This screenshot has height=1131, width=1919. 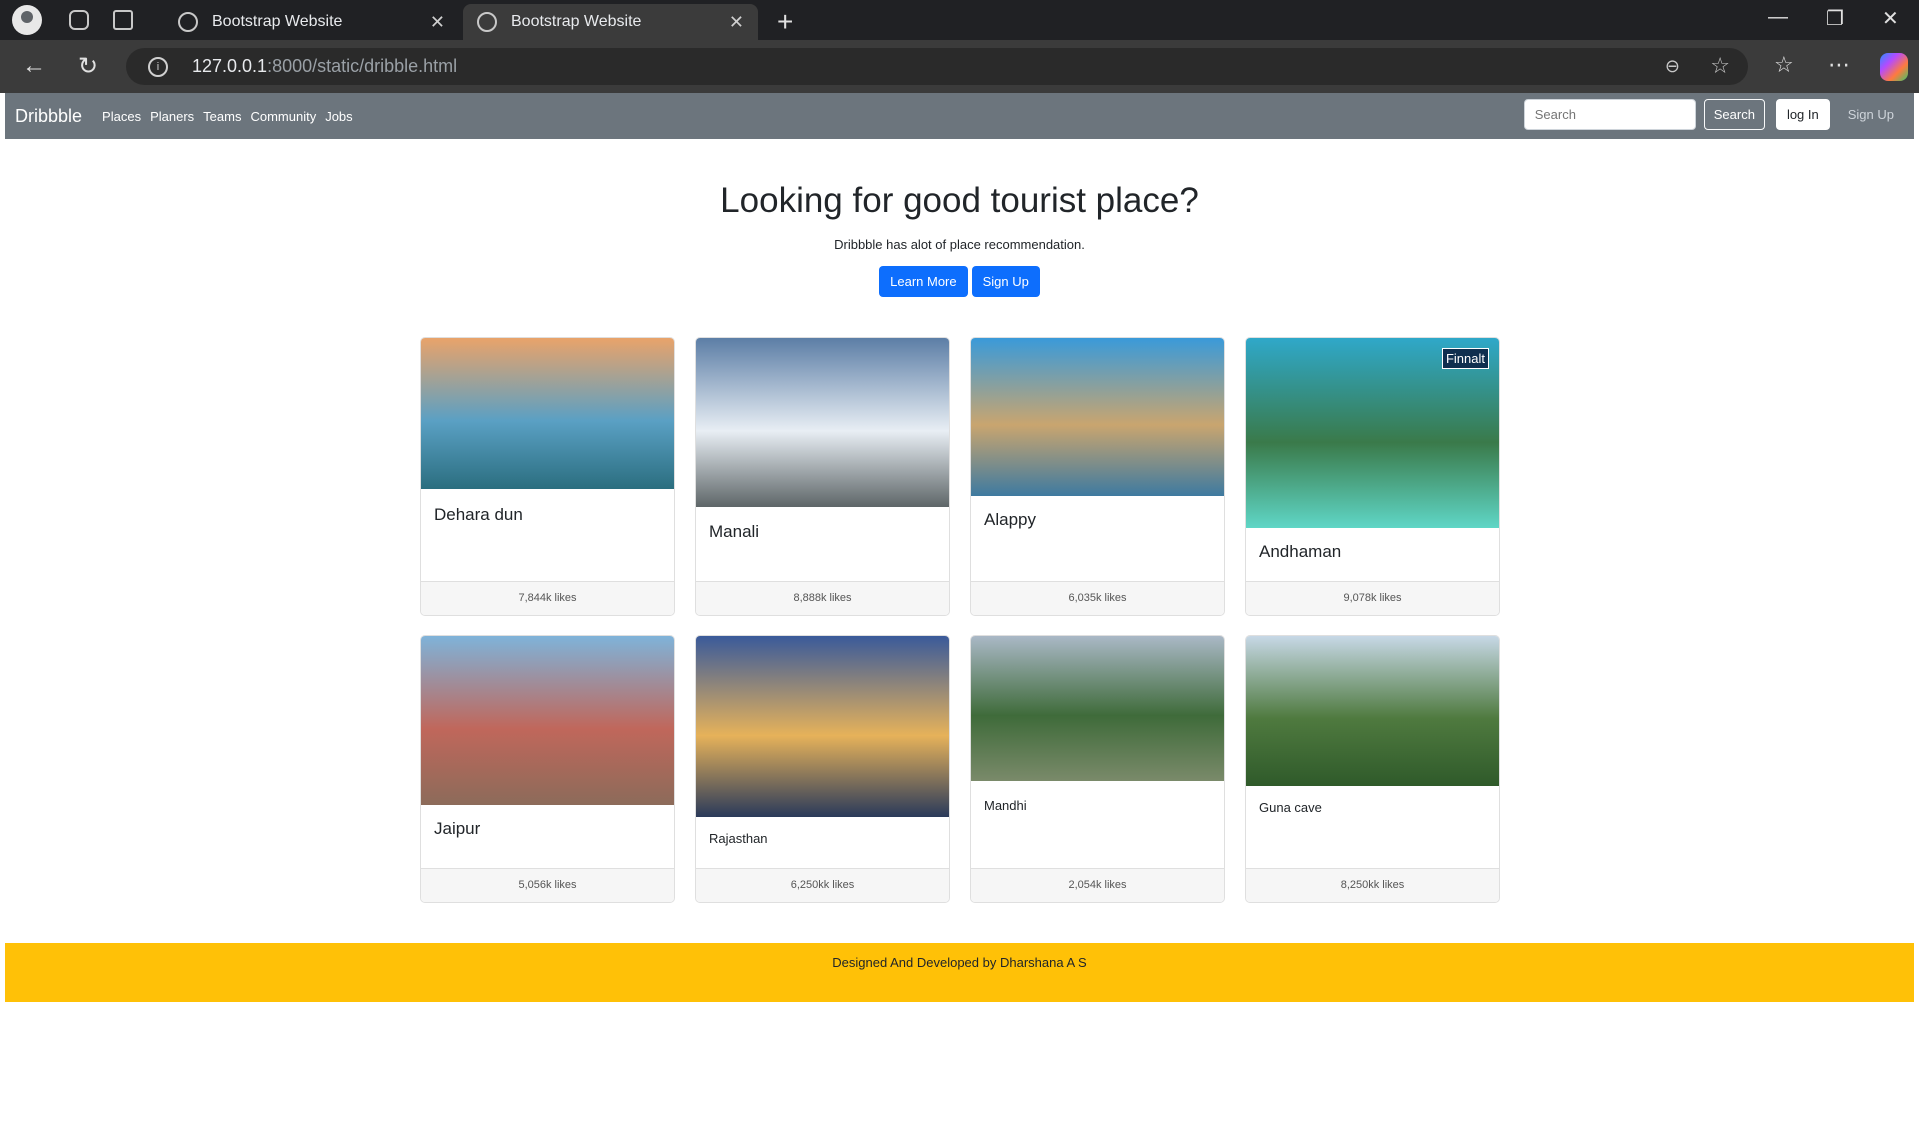 I want to click on brand-logo: Dribbble, so click(x=48, y=116).